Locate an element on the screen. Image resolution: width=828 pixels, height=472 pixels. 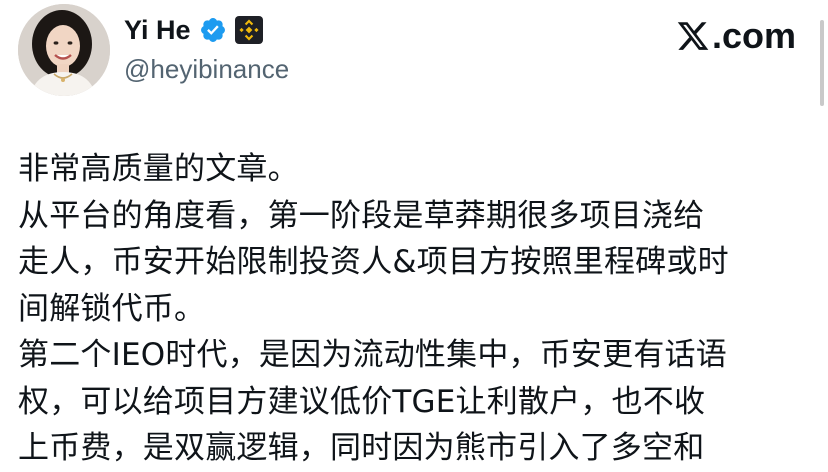
x-com-brand: .com is located at coordinates (736, 36).